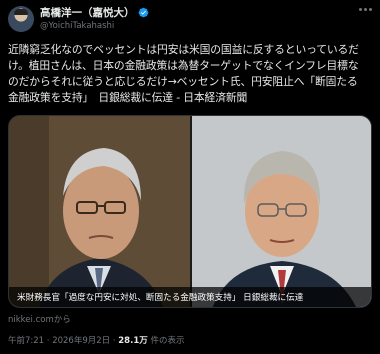 The image size is (380, 354). Describe the element at coordinates (143, 12) in the screenshot. I see `verified-badge-icon` at that location.